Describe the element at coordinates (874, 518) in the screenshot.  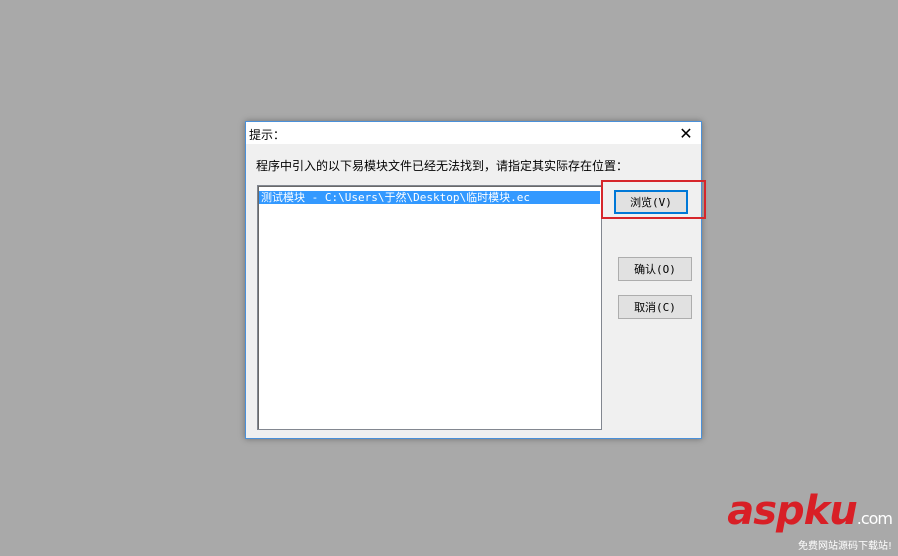
I see `watermark-tld: .com` at that location.